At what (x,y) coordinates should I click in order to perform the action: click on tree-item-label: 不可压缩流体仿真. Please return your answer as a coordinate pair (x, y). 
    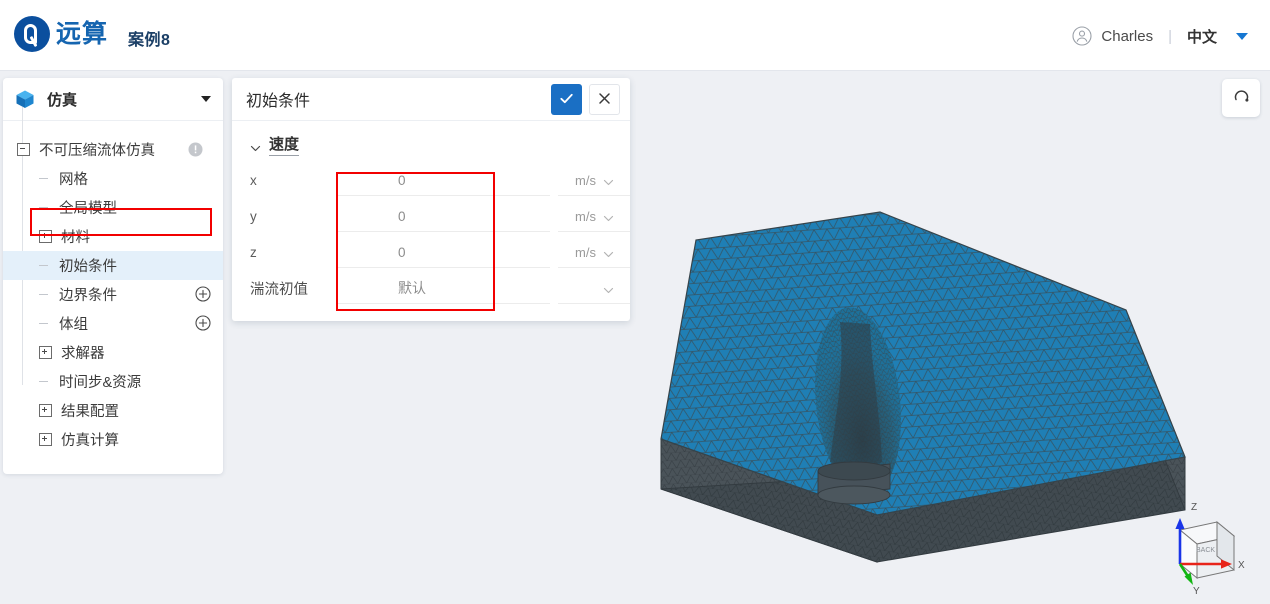
    Looking at the image, I should click on (97, 151).